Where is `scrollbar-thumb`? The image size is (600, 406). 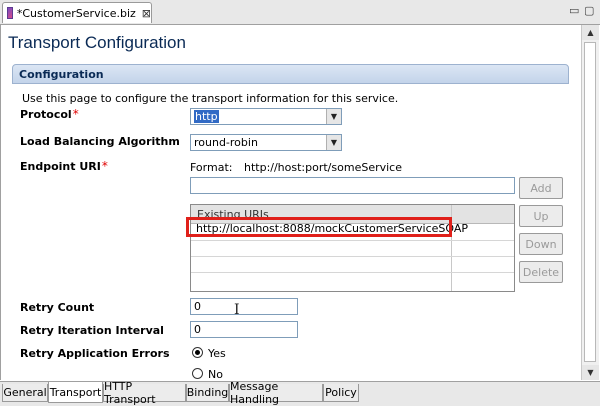 scrollbar-thumb is located at coordinates (590, 202).